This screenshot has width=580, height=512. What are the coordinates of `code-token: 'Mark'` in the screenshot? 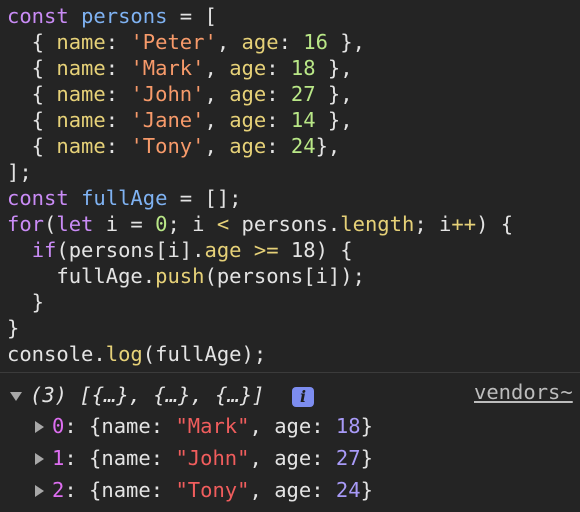 It's located at (167, 68).